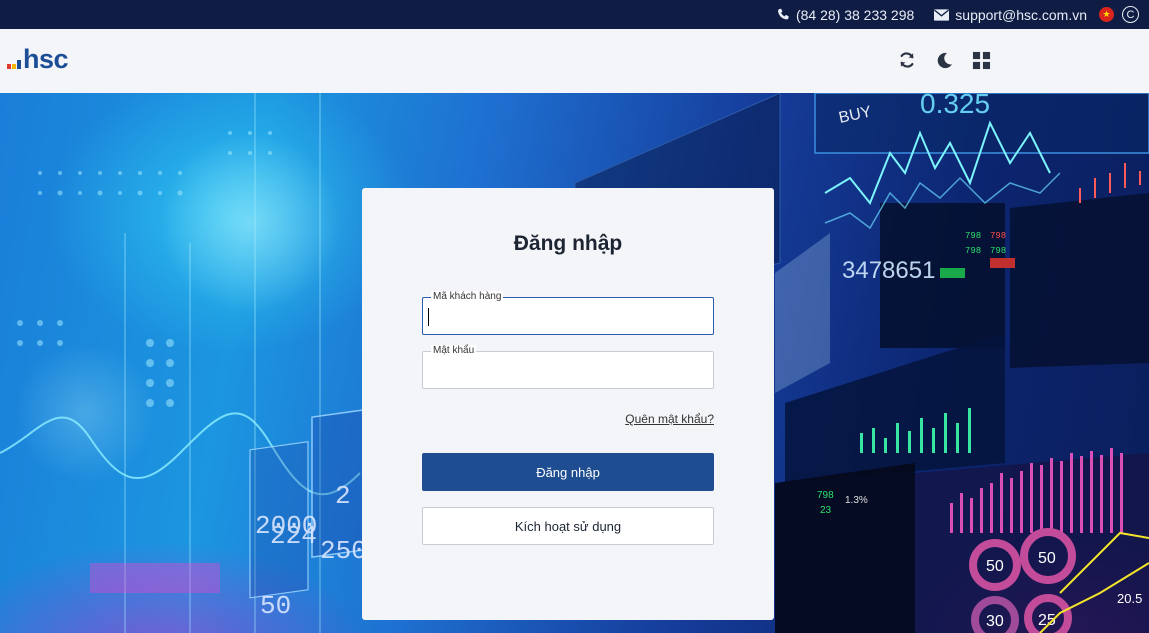 This screenshot has height=633, width=1149. Describe the element at coordinates (467, 297) in the screenshot. I see `customer-id-label: Mã khách hàng` at that location.